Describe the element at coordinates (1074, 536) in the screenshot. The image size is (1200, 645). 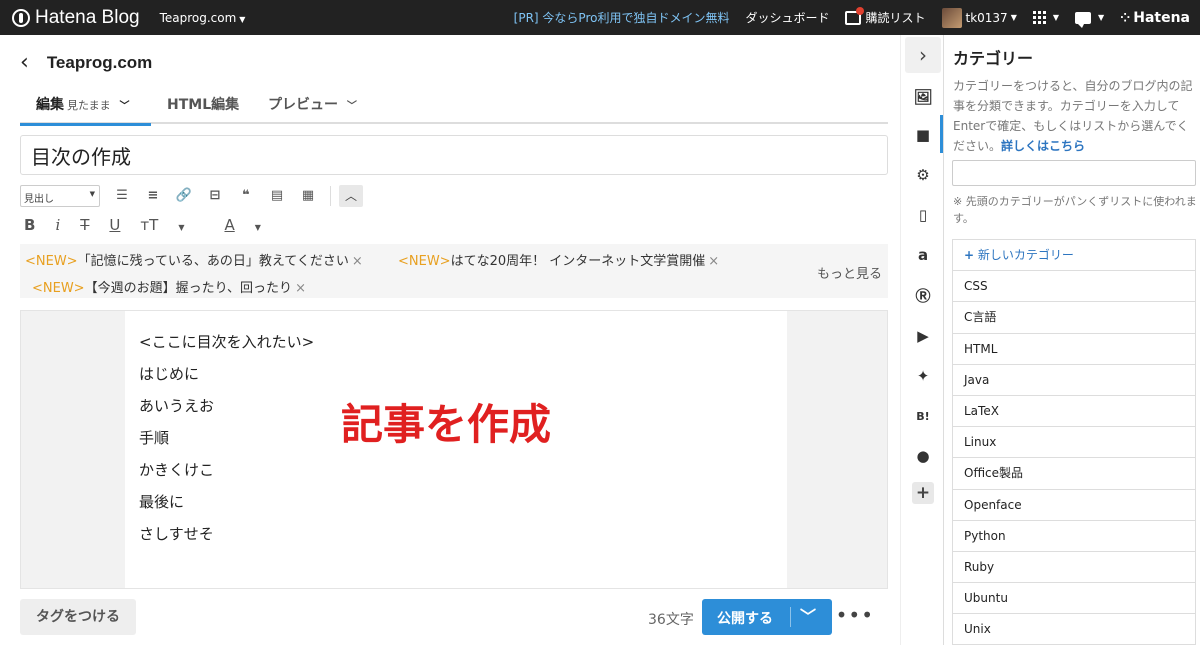
I see `list-item: Python` at that location.